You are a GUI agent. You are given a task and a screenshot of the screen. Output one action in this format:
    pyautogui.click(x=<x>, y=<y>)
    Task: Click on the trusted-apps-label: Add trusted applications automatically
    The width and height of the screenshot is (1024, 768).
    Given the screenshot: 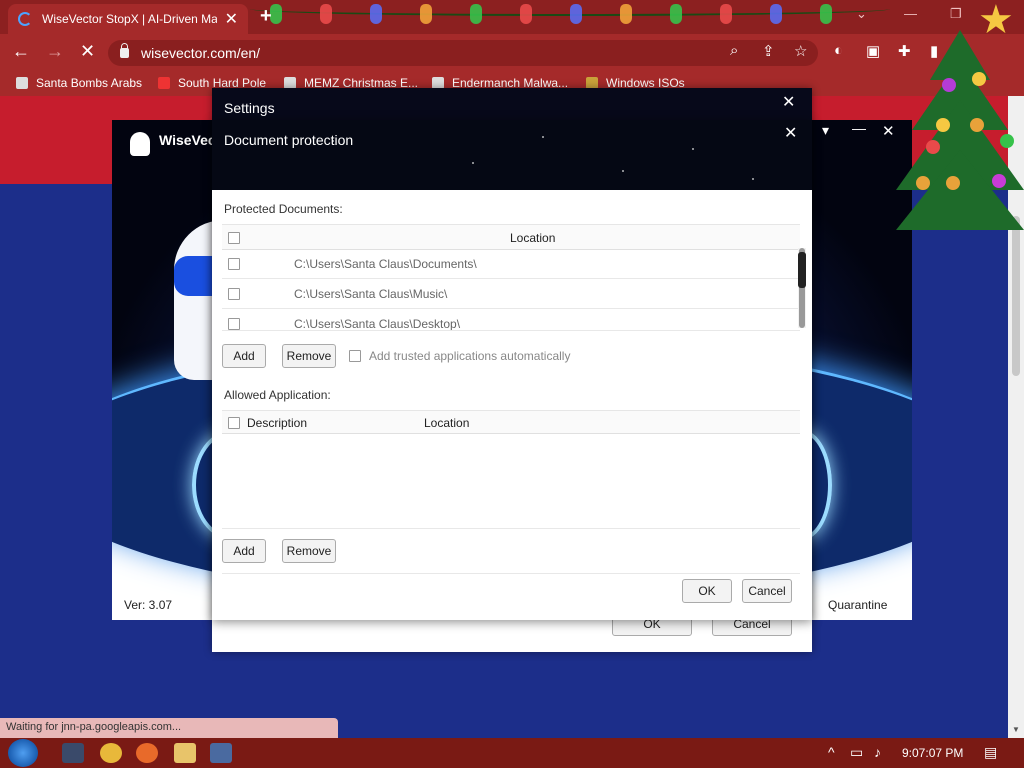 What is the action you would take?
    pyautogui.click(x=470, y=356)
    